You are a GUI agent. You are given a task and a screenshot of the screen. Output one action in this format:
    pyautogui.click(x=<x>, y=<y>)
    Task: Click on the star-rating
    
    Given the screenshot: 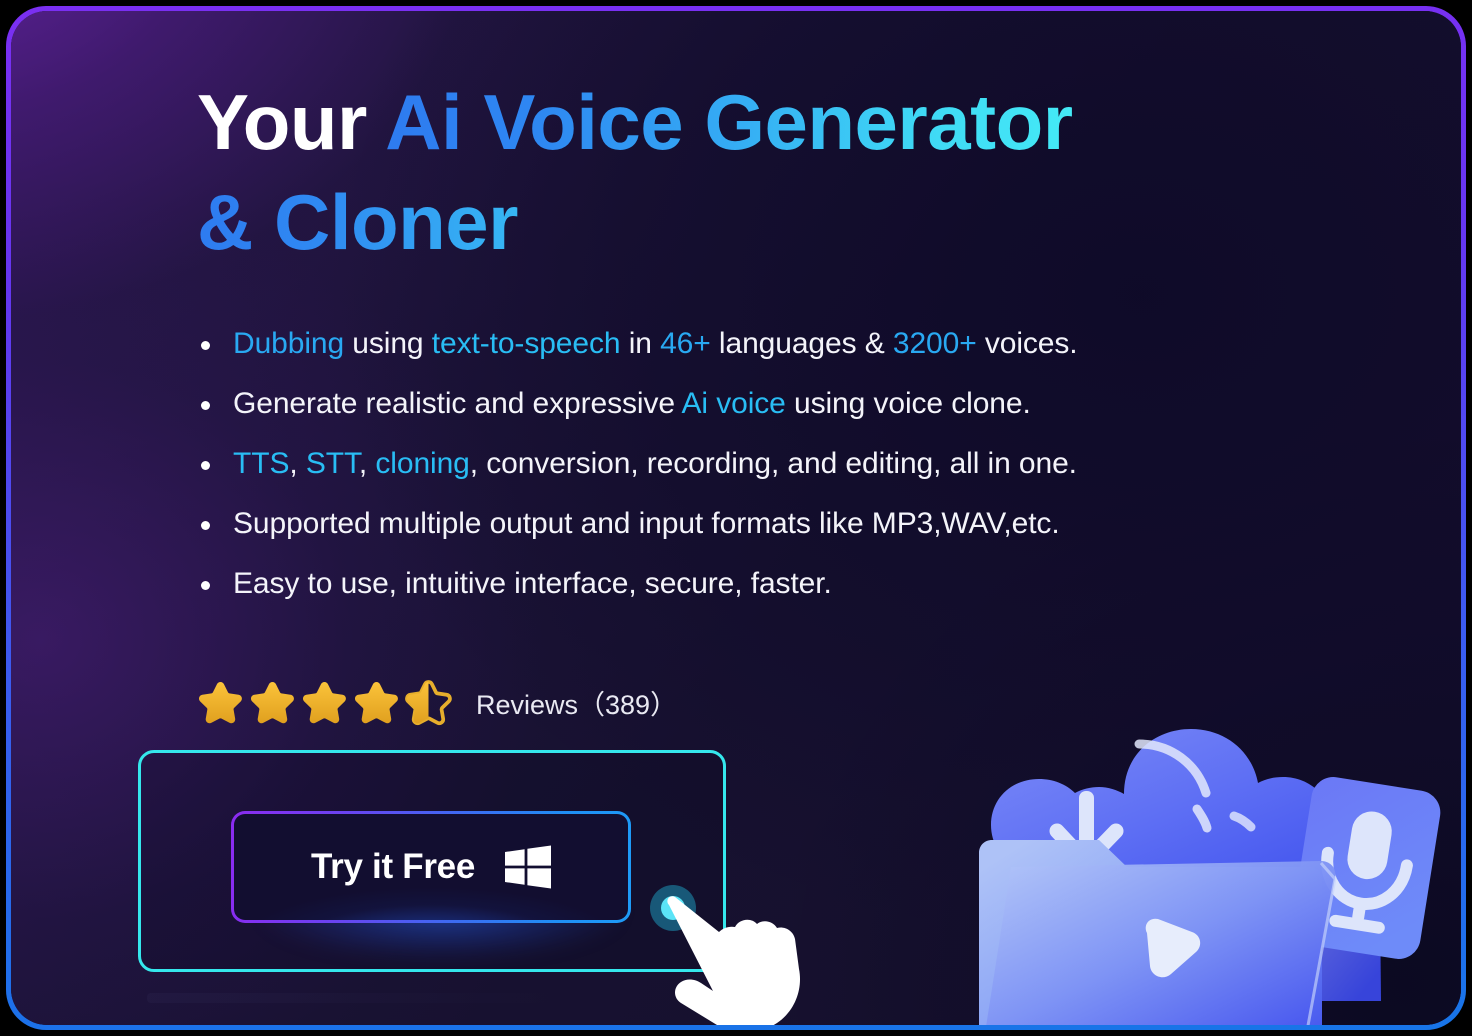 What is the action you would take?
    pyautogui.click(x=324, y=702)
    